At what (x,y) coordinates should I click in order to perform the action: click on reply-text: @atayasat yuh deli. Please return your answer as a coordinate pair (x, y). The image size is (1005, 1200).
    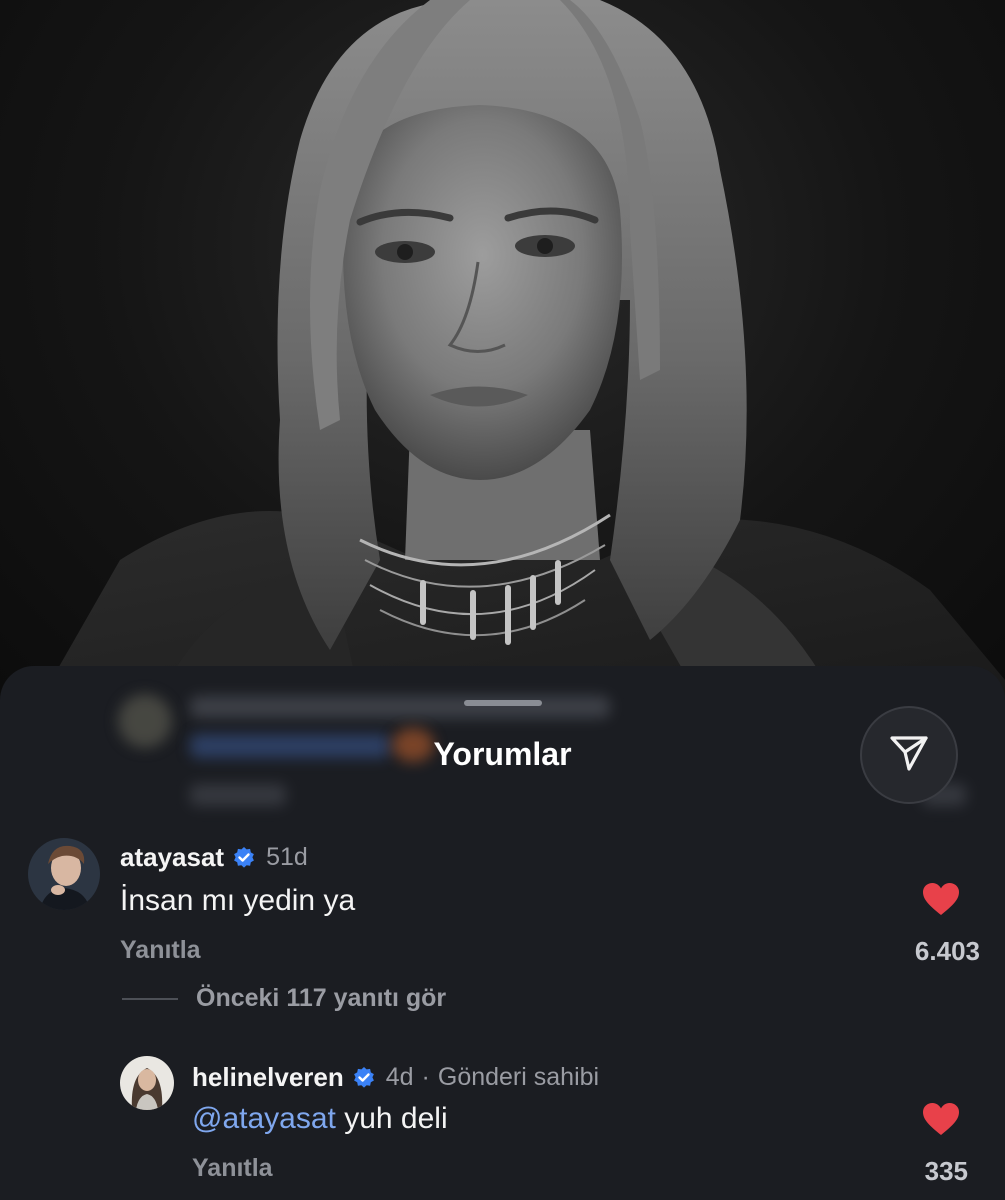
    Looking at the image, I should click on (320, 1119).